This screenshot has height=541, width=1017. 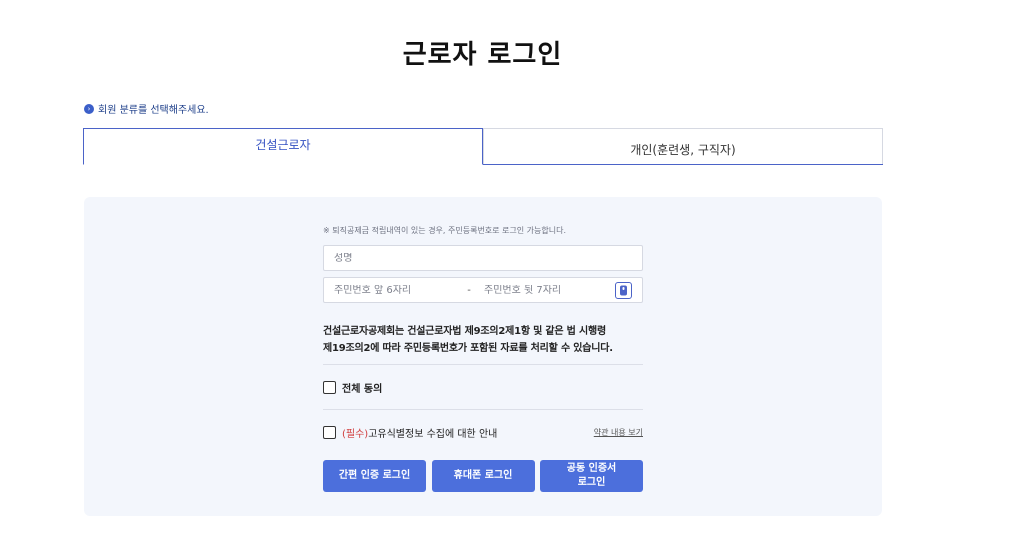 I want to click on tab-label: 건설근로자, so click(x=283, y=145).